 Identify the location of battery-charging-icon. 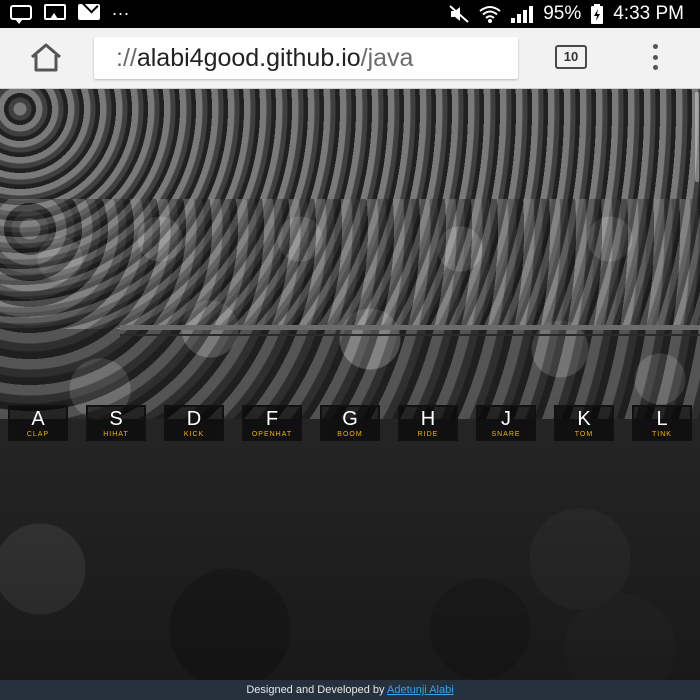
(597, 14).